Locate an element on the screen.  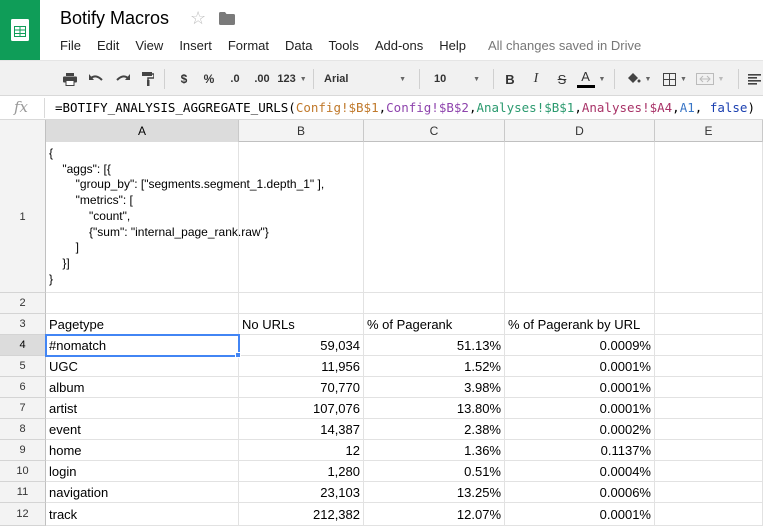
cell-e10 is located at coordinates (709, 471).